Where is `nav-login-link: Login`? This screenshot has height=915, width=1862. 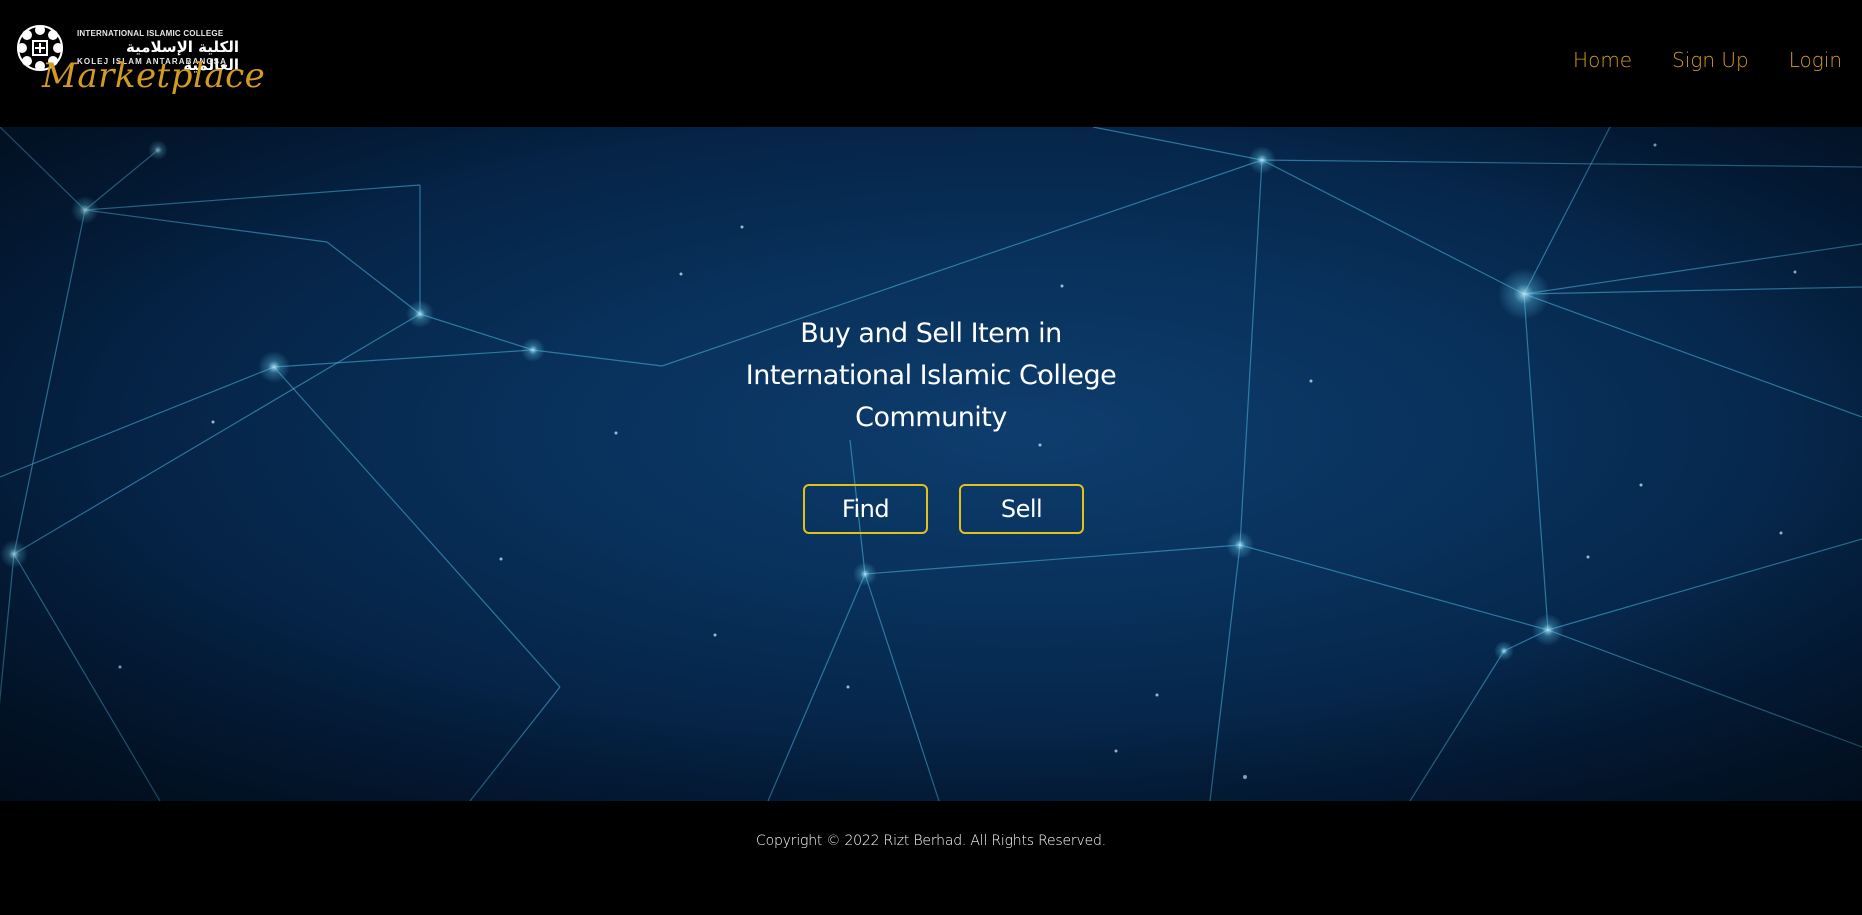 nav-login-link: Login is located at coordinates (1815, 60).